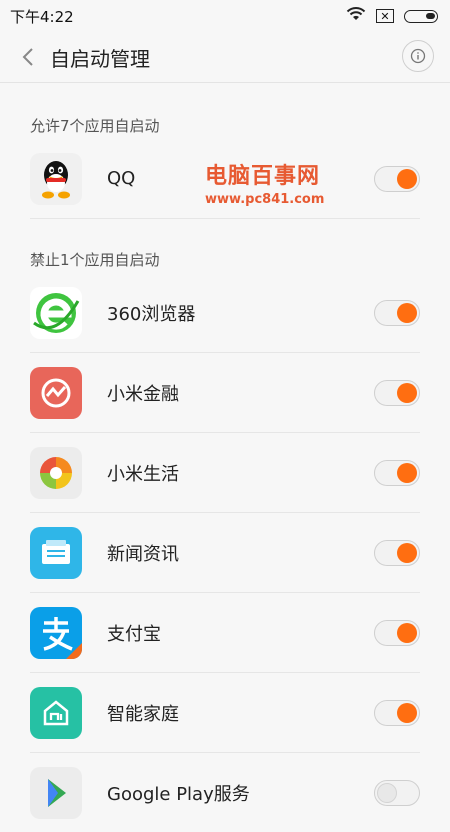 The width and height of the screenshot is (450, 832). I want to click on app-row-alipay: 支付宝, so click(225, 633).